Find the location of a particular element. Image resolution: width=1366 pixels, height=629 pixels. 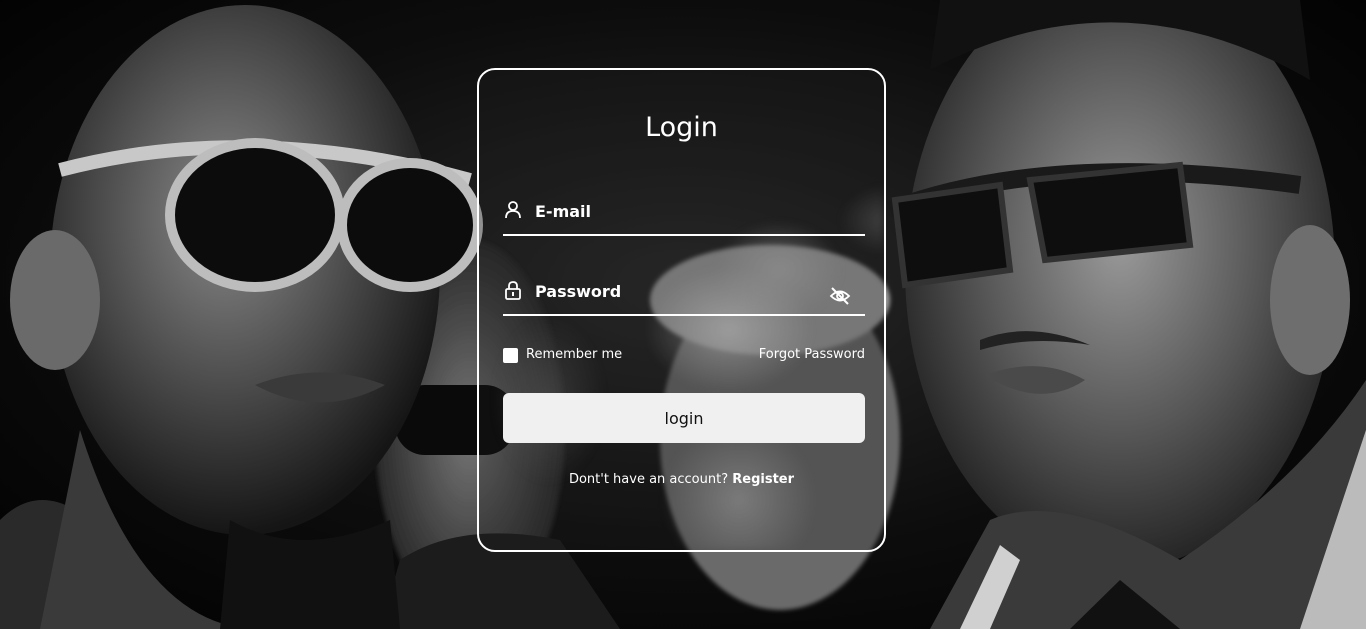

register-row: Dont't have an account? Register is located at coordinates (681, 479).